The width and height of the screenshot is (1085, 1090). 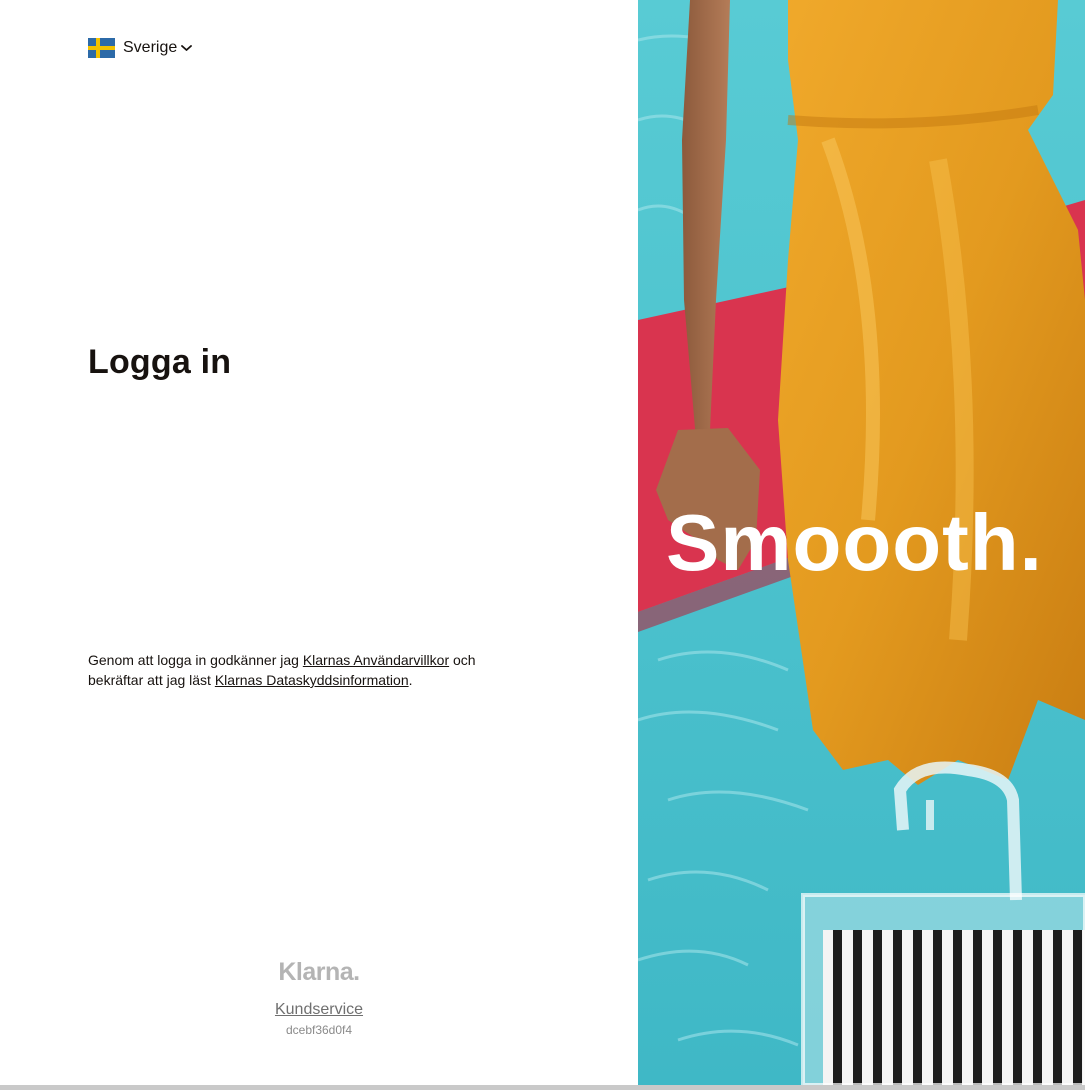 I want to click on support-link: Kundservice, so click(x=319, y=1010).